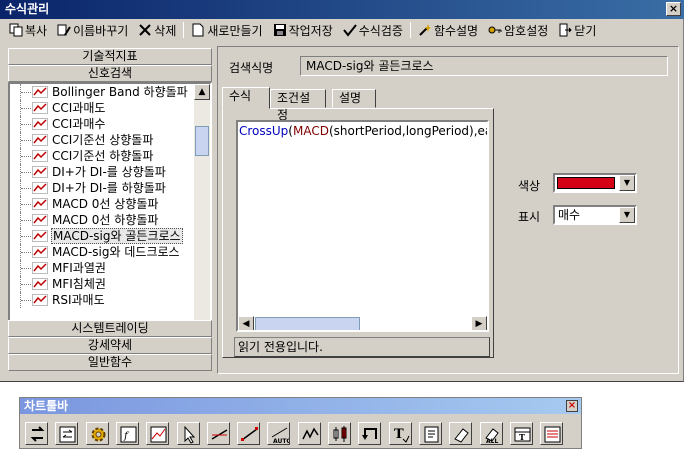 The image size is (684, 449). I want to click on cycle-button, so click(36, 433).